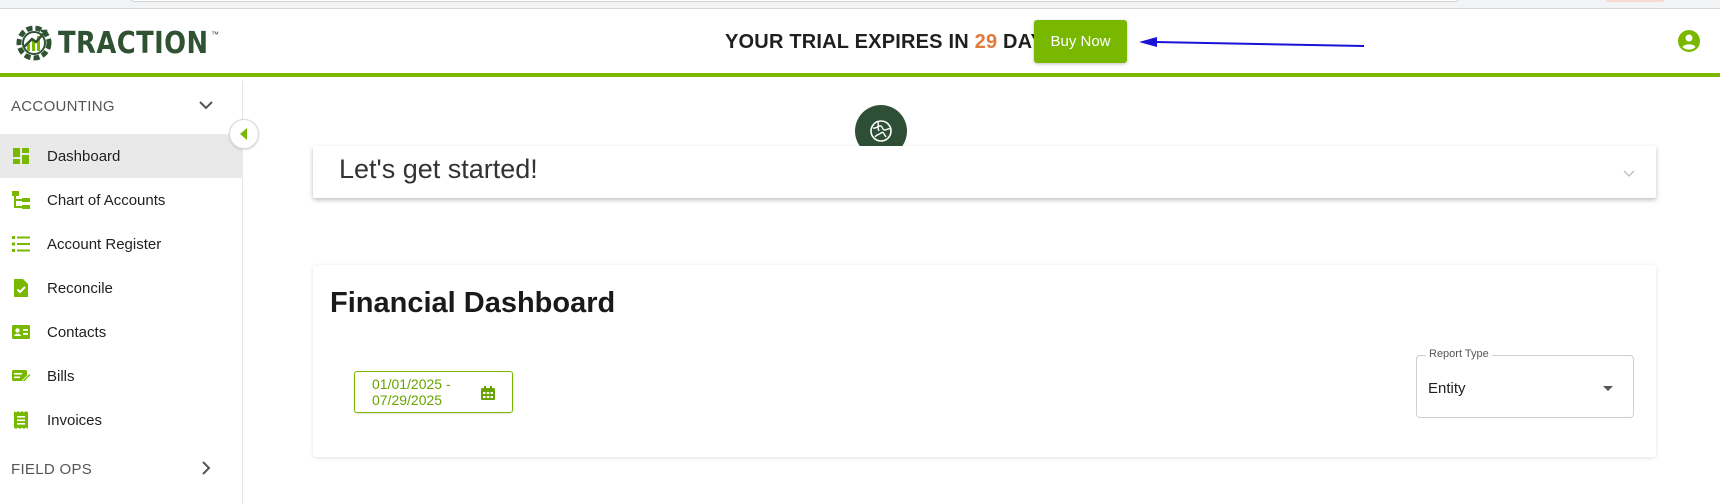  I want to click on getting-started-panel: Let's get started!, so click(984, 172).